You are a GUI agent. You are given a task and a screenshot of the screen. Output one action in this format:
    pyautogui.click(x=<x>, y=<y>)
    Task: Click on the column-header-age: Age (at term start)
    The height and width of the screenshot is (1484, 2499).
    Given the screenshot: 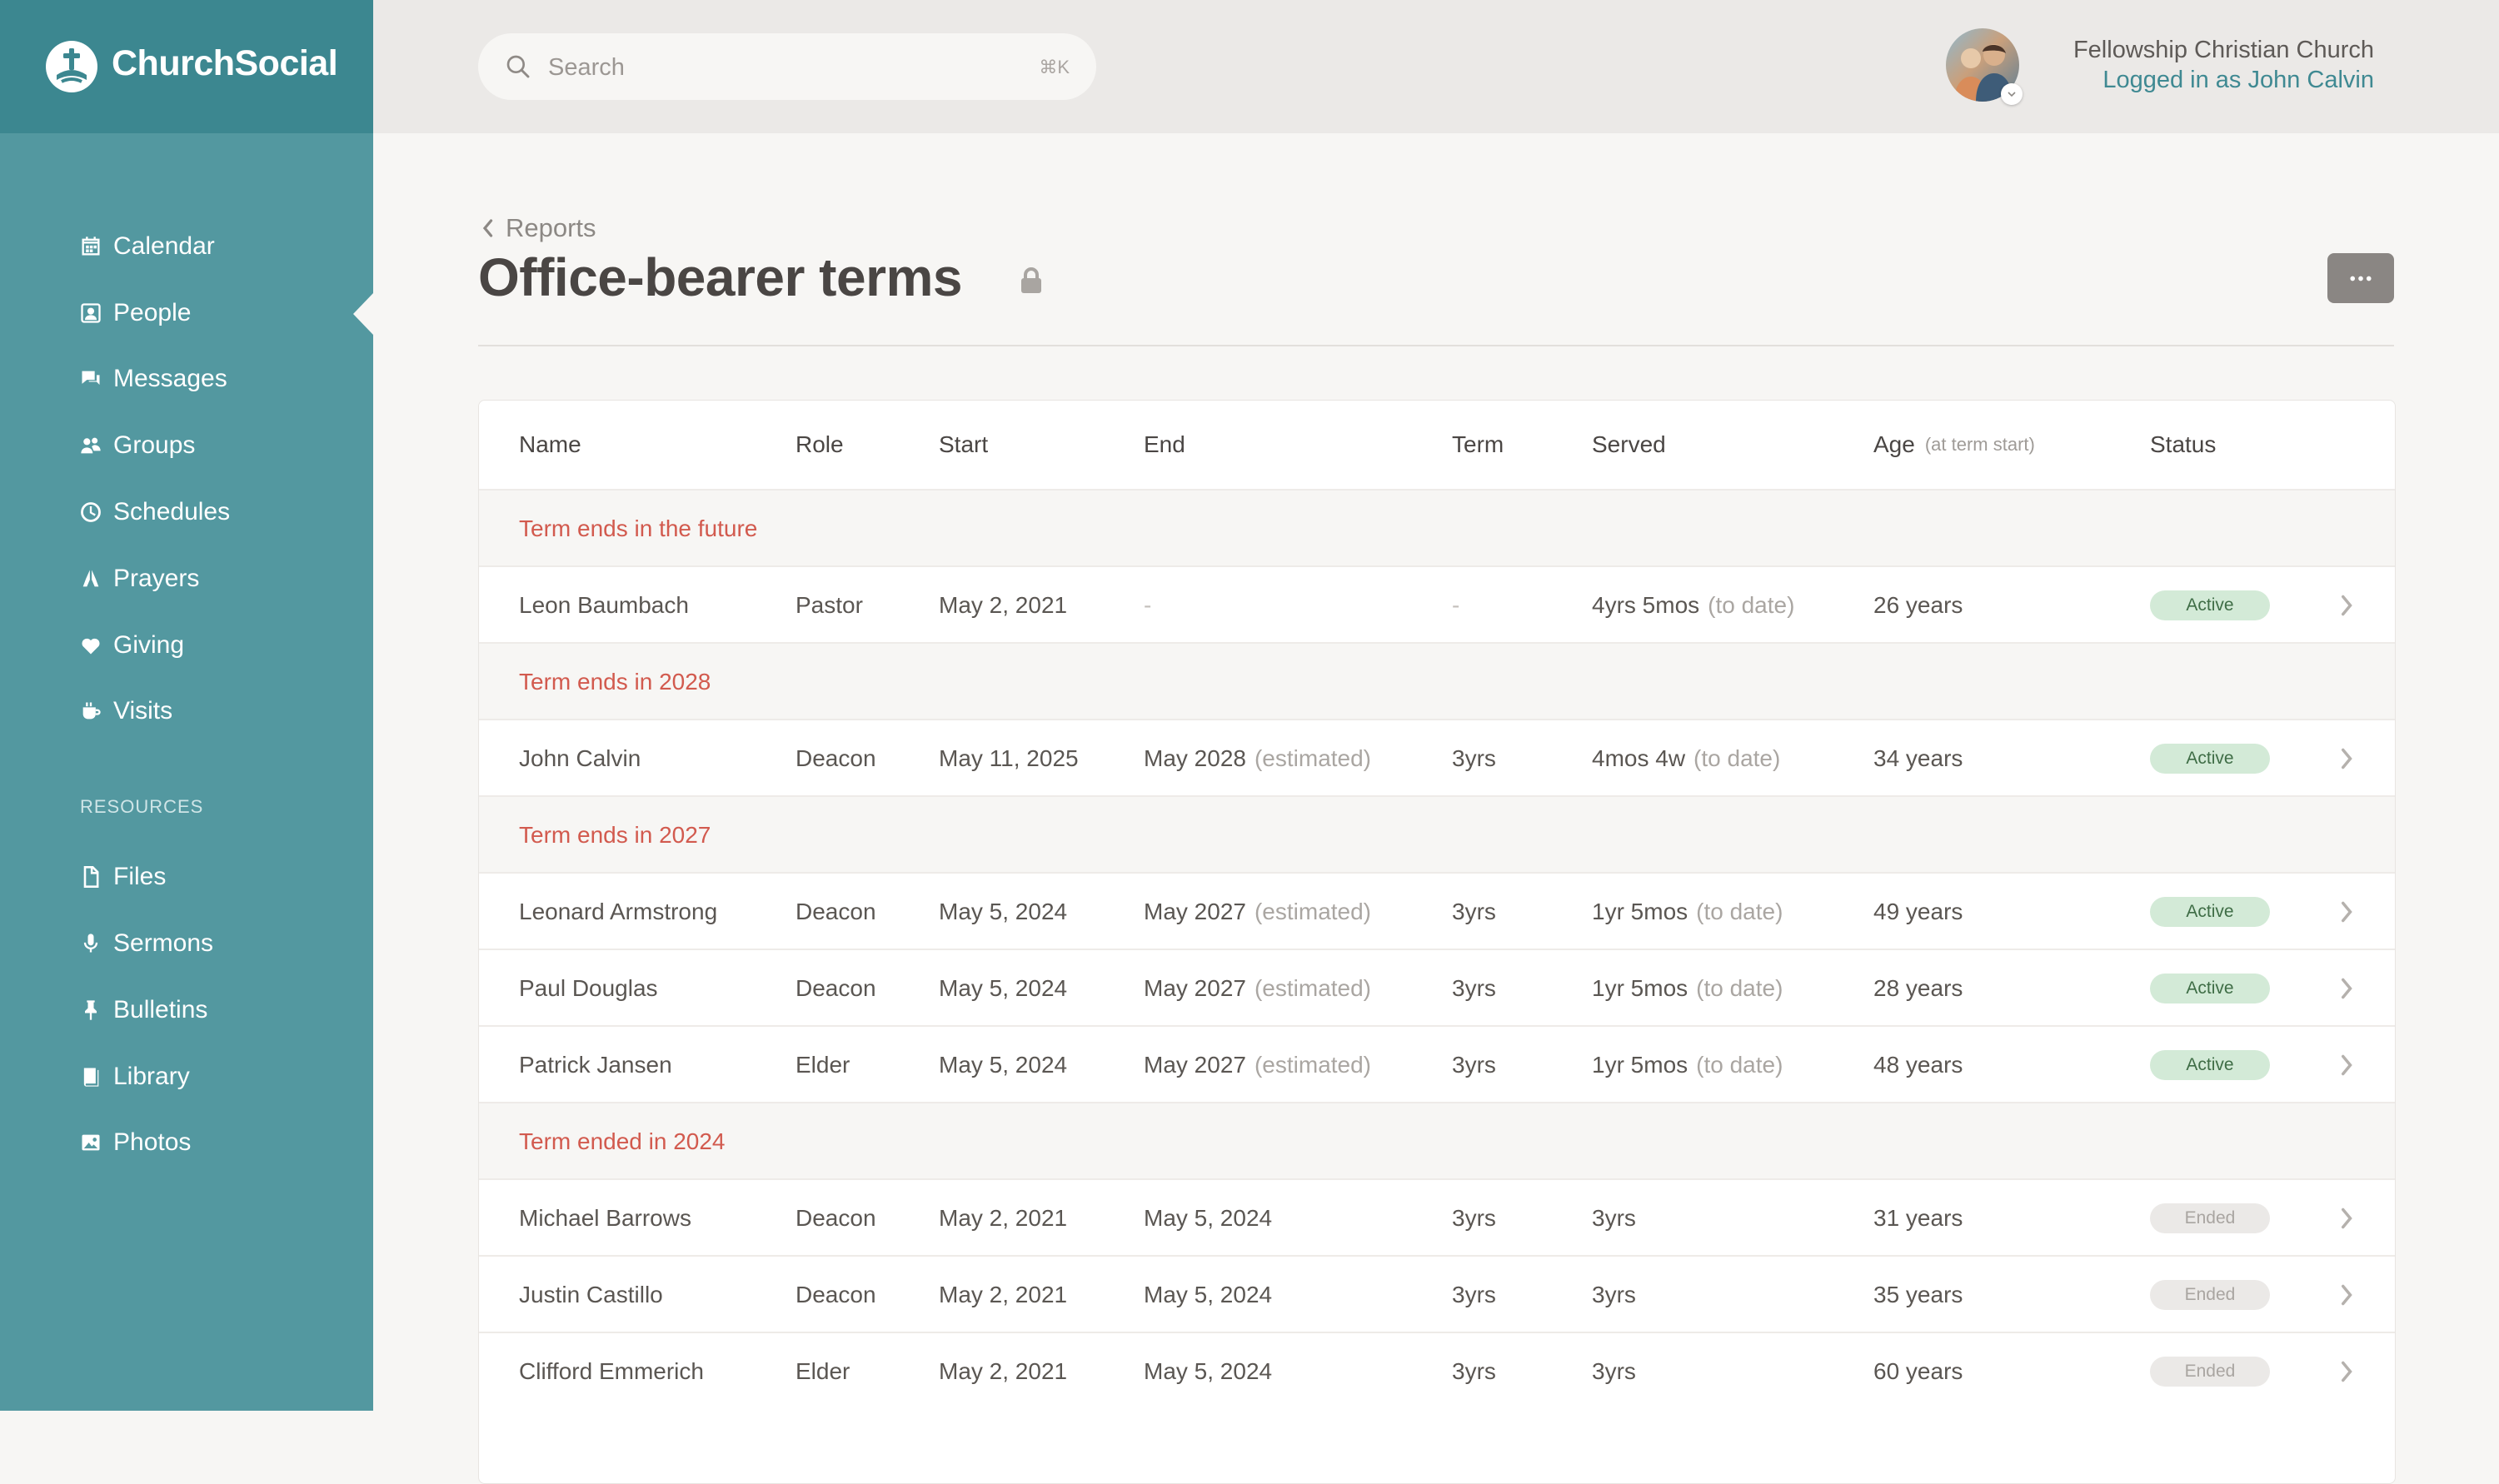 What is the action you would take?
    pyautogui.click(x=1954, y=445)
    